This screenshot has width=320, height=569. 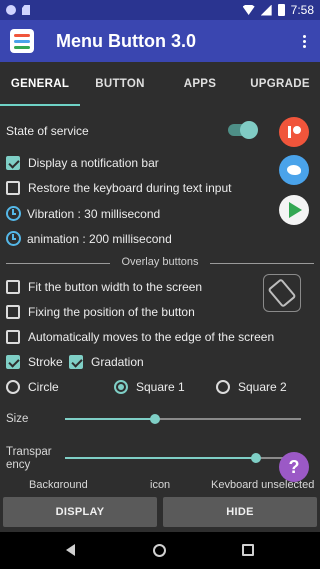 I want to click on help-icon: ?, so click(x=294, y=467).